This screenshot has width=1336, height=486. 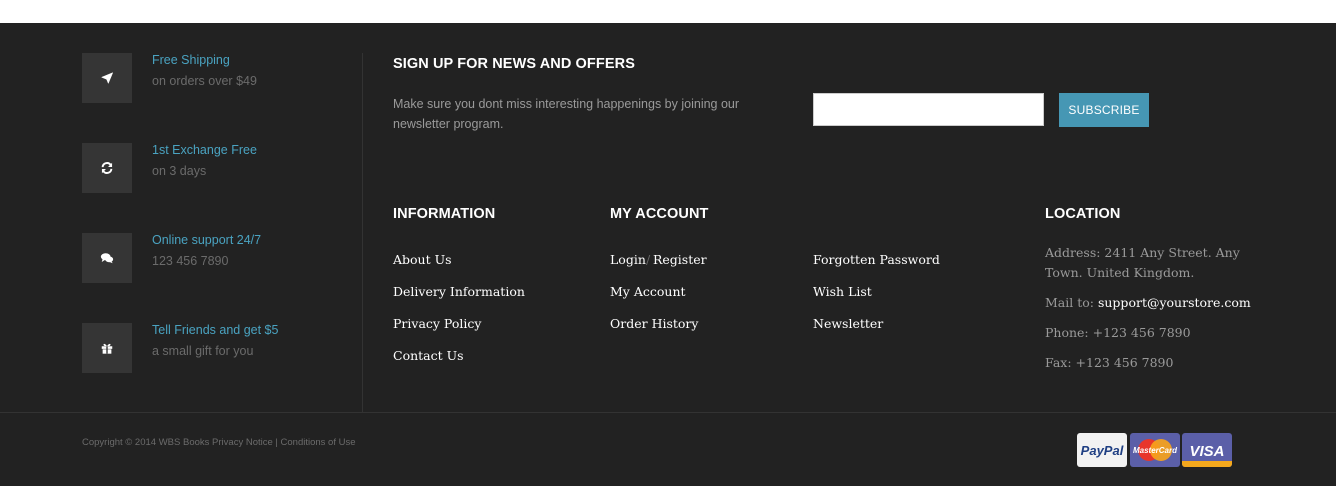 What do you see at coordinates (1118, 332) in the screenshot?
I see `phone: Phone: +123 456 7890` at bounding box center [1118, 332].